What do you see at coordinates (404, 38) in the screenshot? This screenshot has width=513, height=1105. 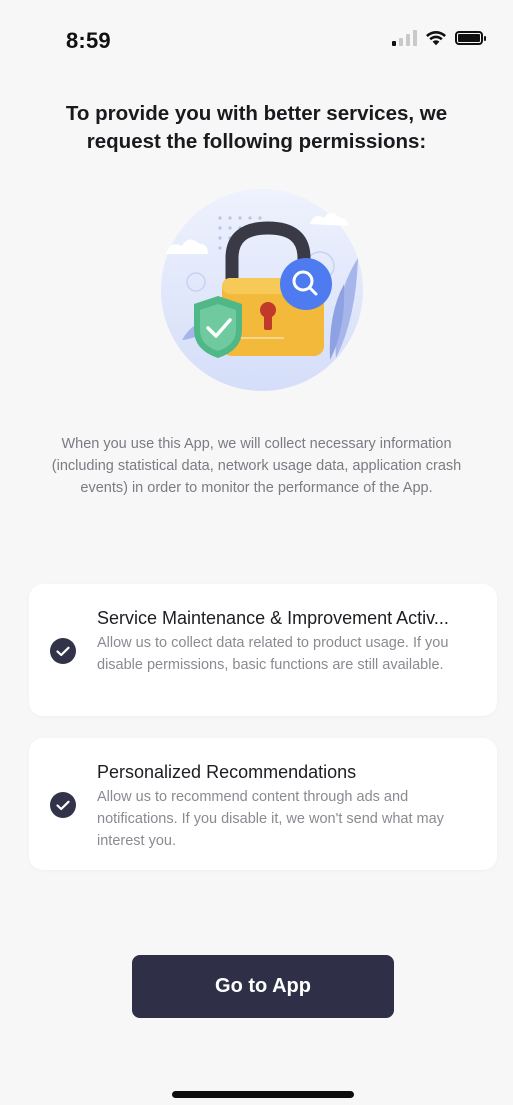 I see `cellular-signal-icon` at bounding box center [404, 38].